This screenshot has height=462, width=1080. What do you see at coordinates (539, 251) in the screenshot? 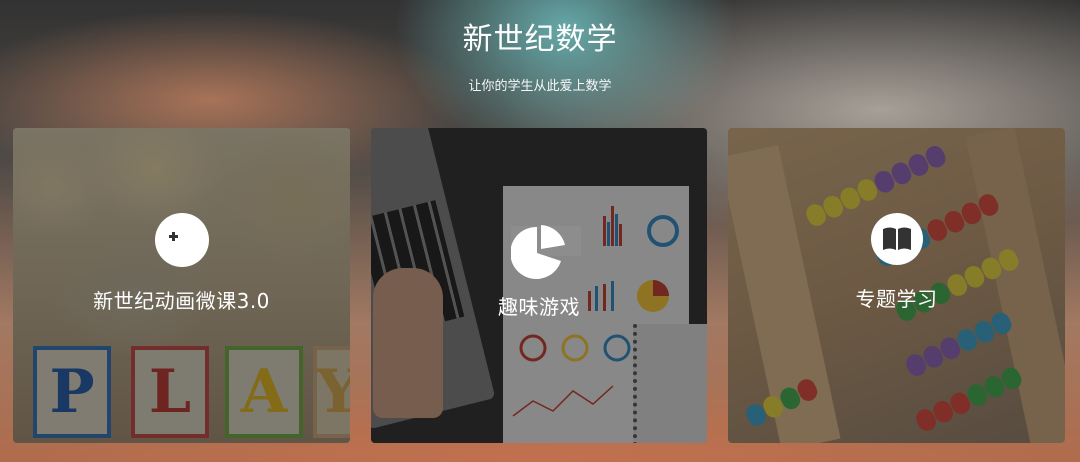
I see `pie-chart-icon` at bounding box center [539, 251].